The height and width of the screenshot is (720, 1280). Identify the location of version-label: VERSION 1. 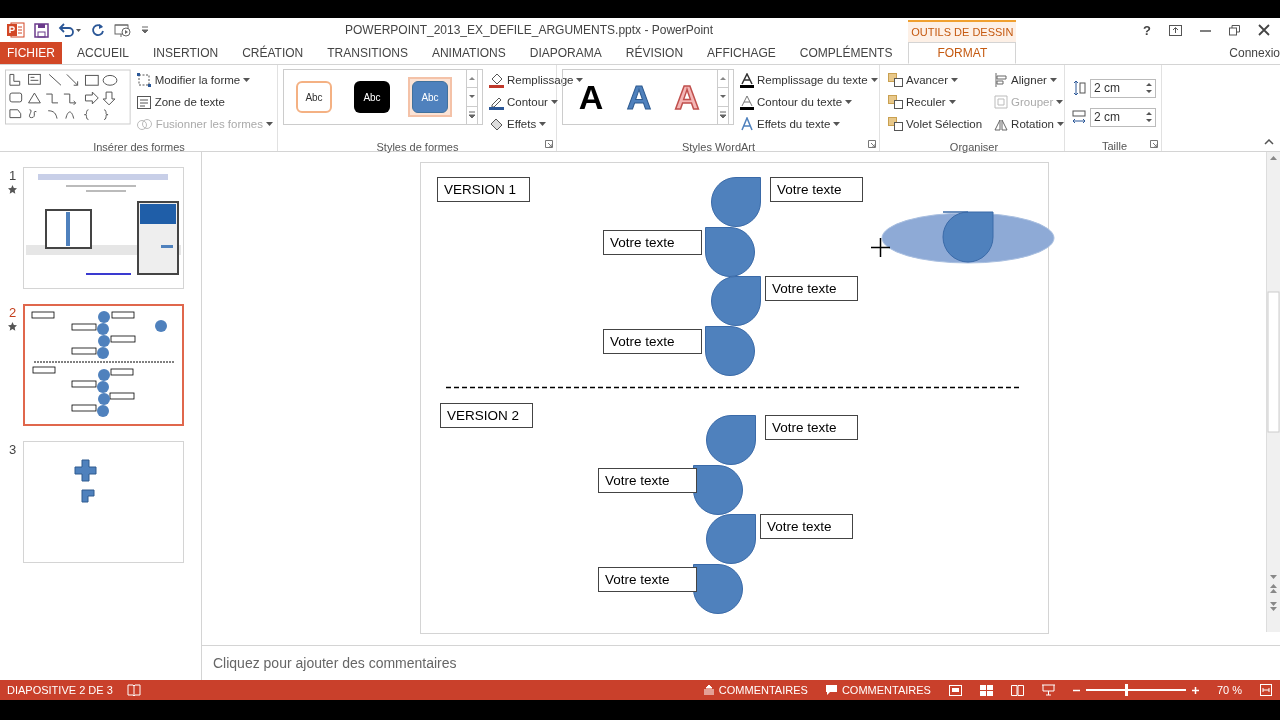
(483, 189).